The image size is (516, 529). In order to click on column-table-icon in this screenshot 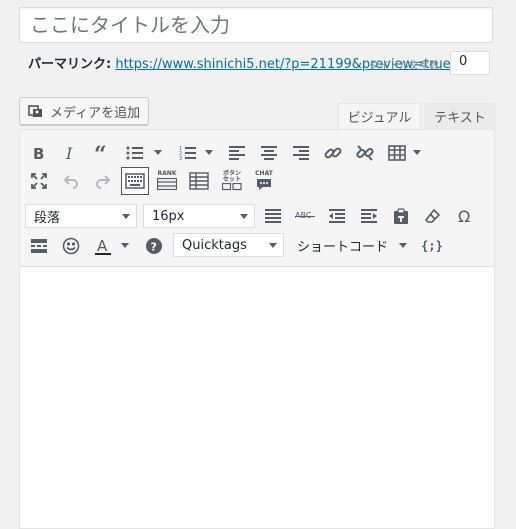, I will do `click(199, 181)`.